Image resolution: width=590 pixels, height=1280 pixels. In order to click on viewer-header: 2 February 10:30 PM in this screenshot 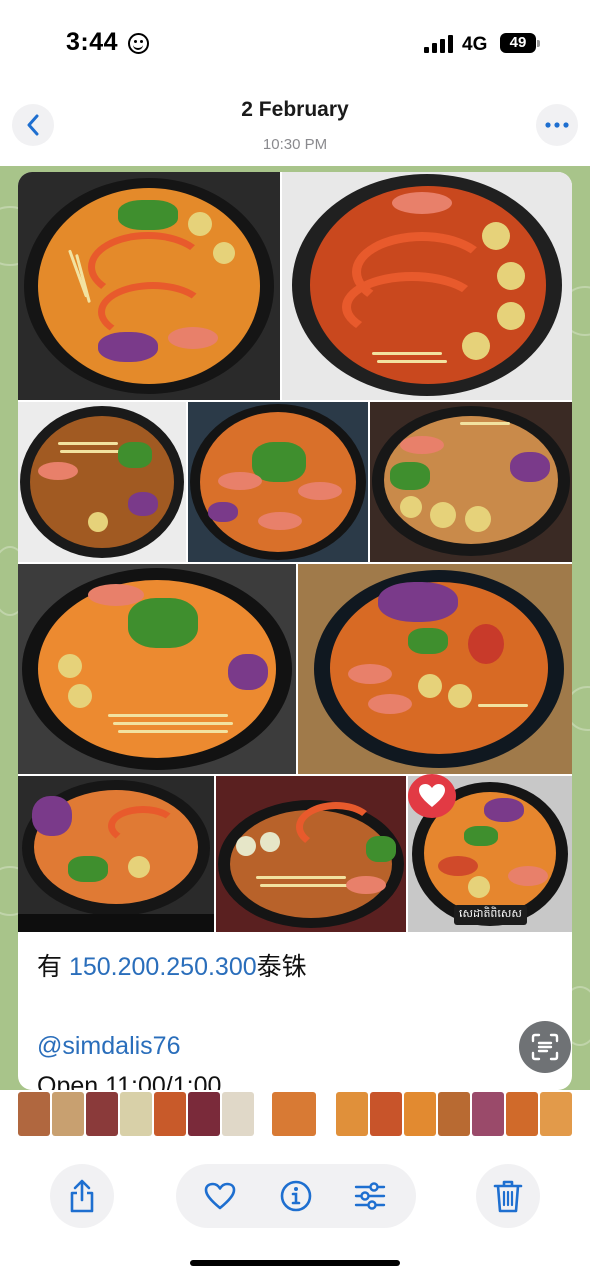, I will do `click(295, 126)`.